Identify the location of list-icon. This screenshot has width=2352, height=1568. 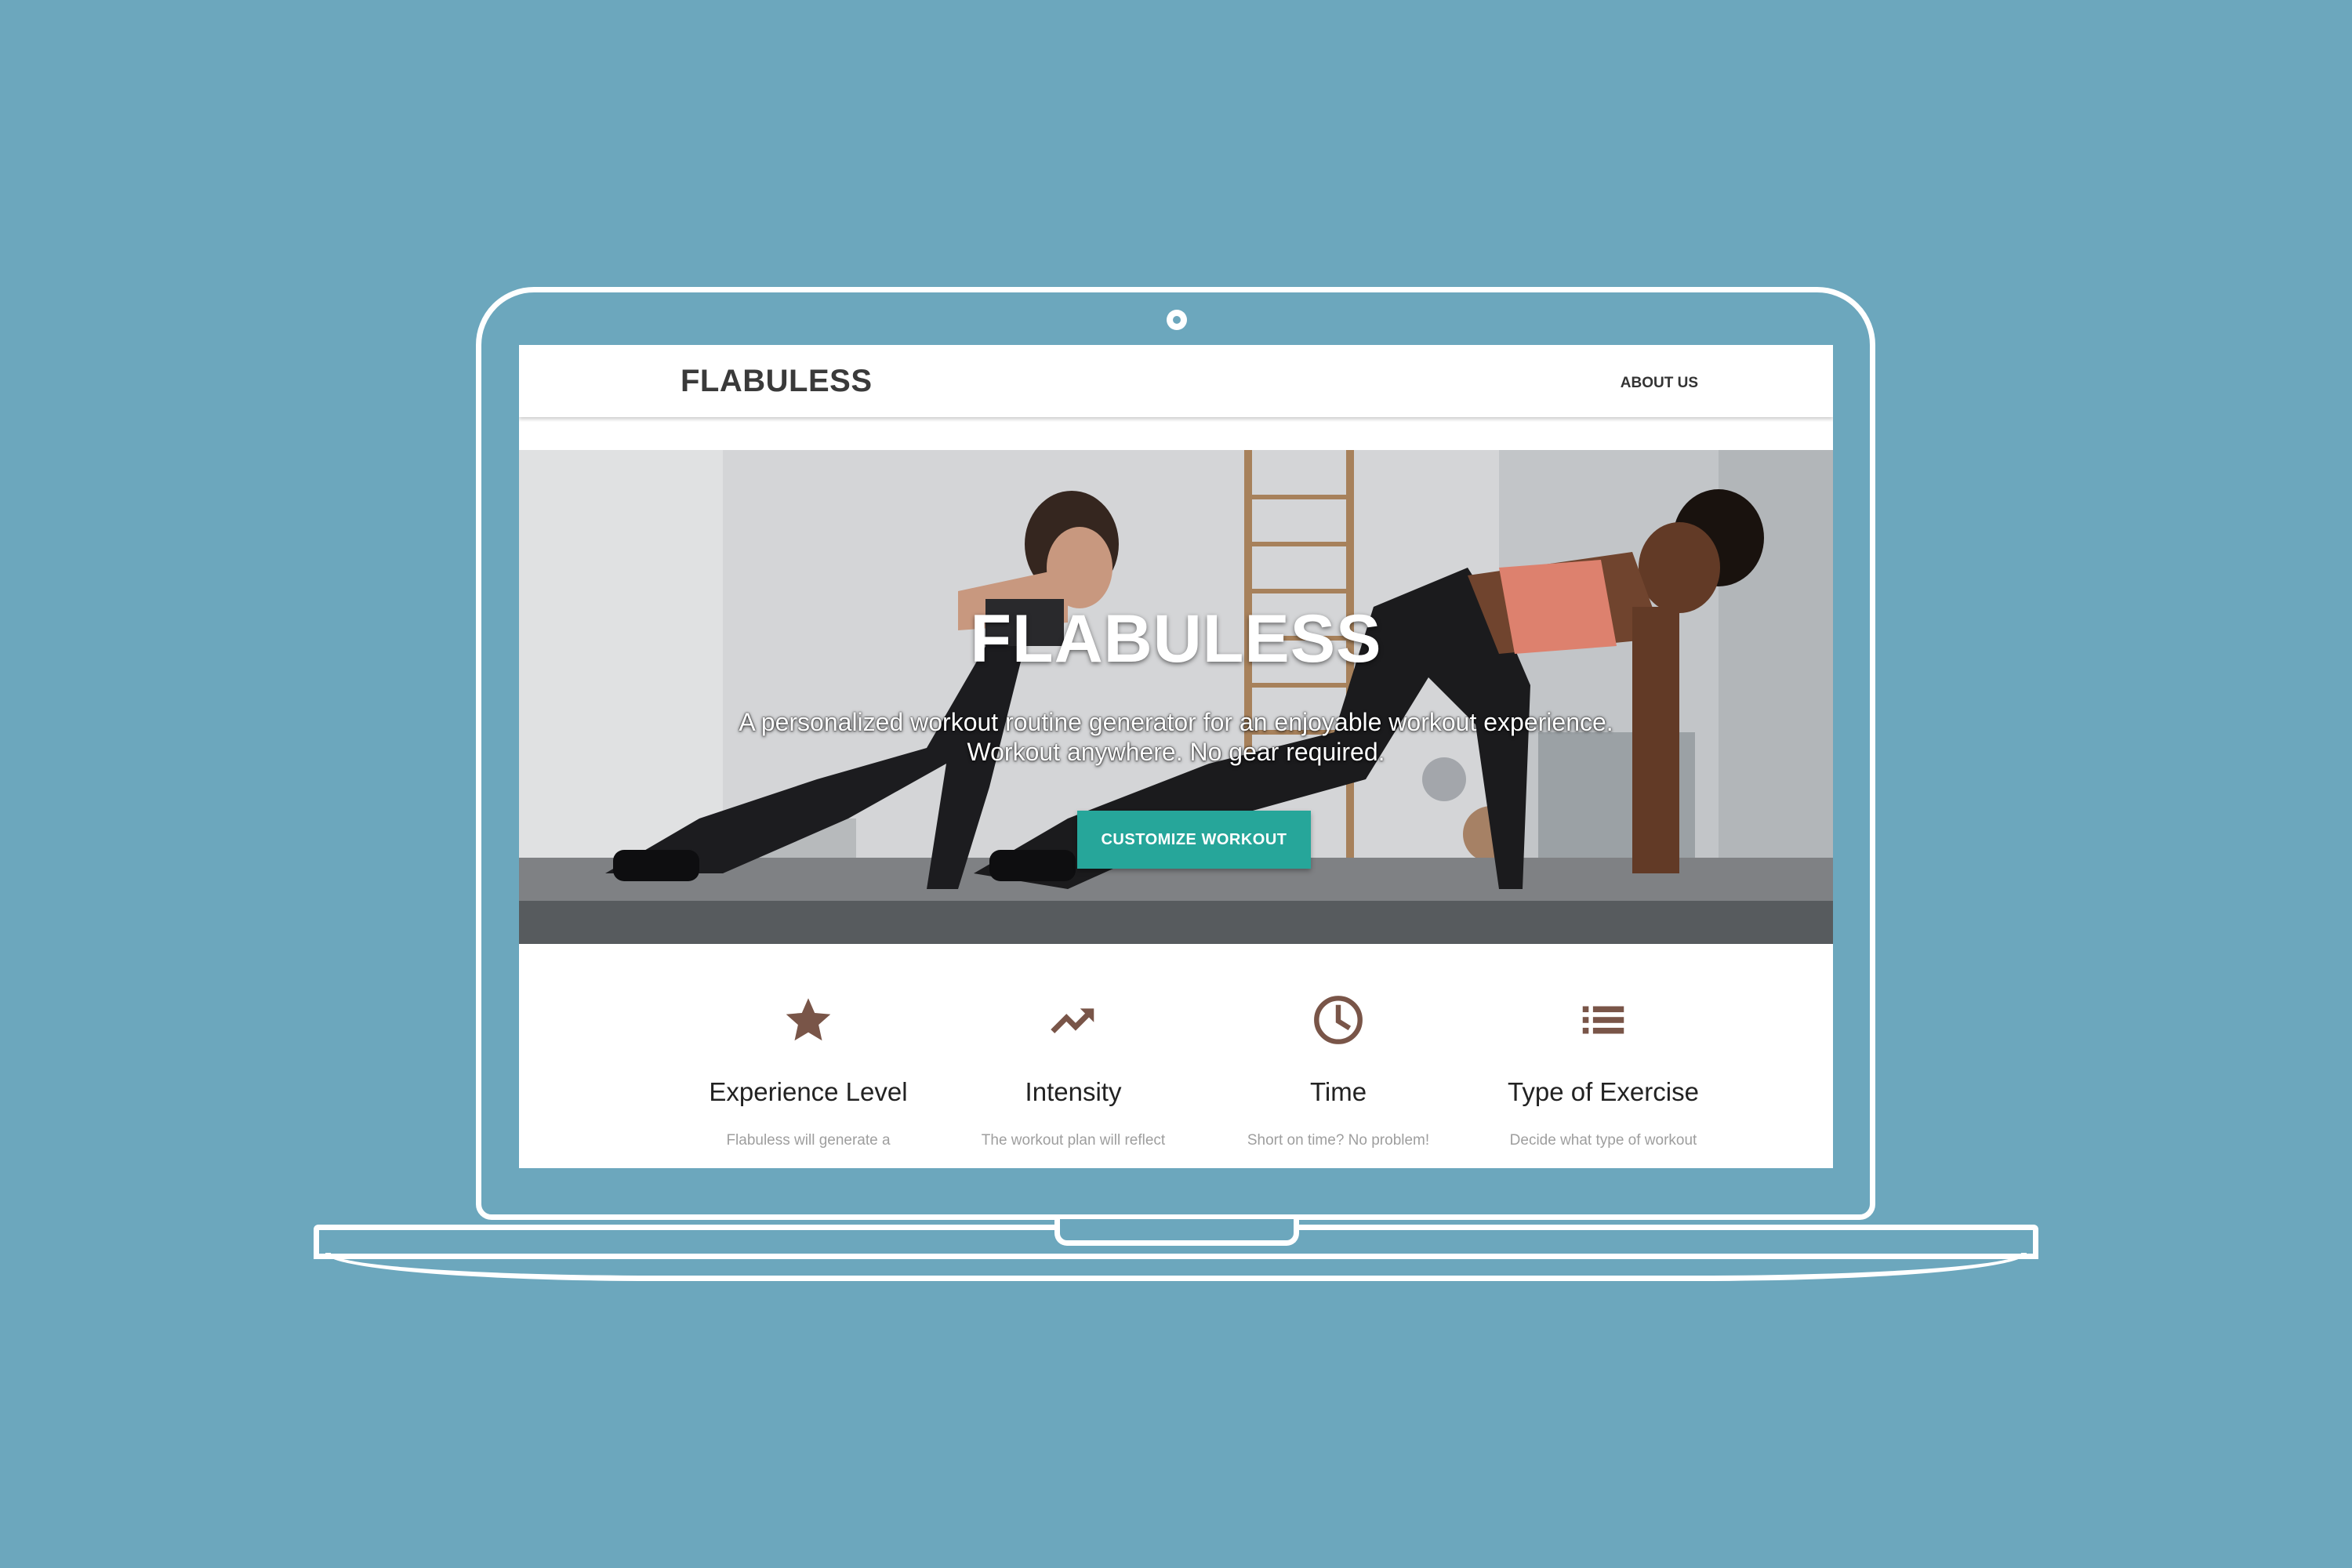
(1603, 1020).